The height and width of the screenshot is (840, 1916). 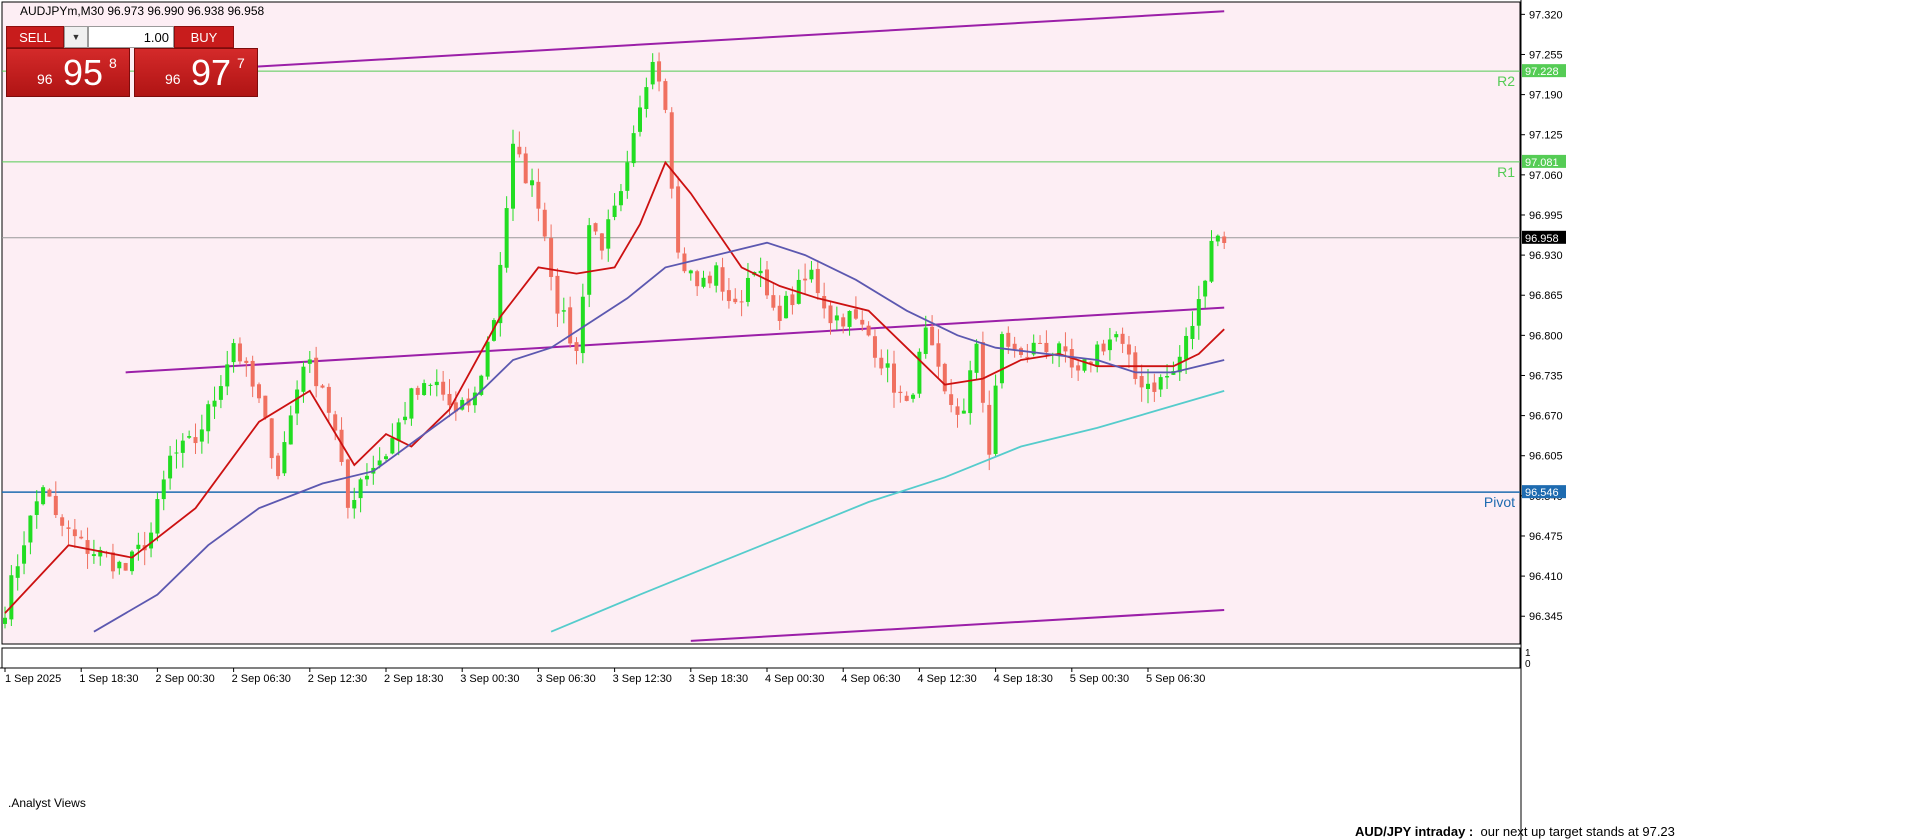 What do you see at coordinates (761, 658) in the screenshot?
I see `indicator-subwindow` at bounding box center [761, 658].